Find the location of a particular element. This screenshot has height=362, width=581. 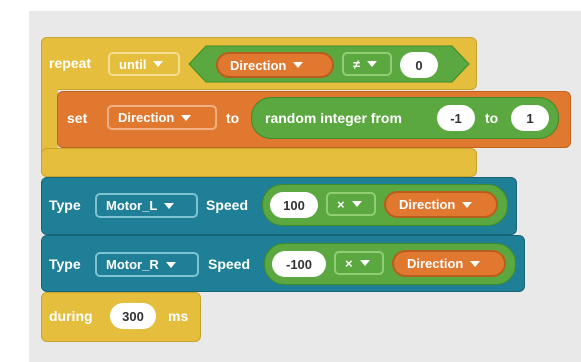

motor-r-variable-label: Direction is located at coordinates (435, 263).